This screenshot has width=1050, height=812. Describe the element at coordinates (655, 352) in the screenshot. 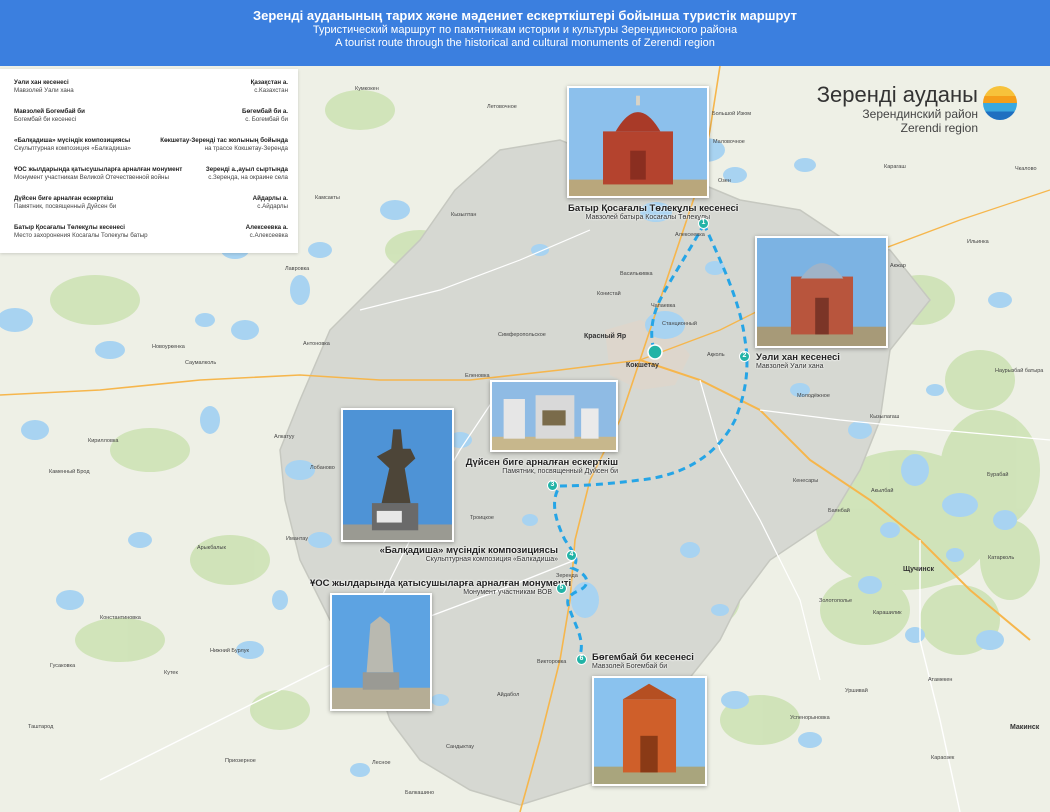

I see `kokshetau-location-marker` at that location.